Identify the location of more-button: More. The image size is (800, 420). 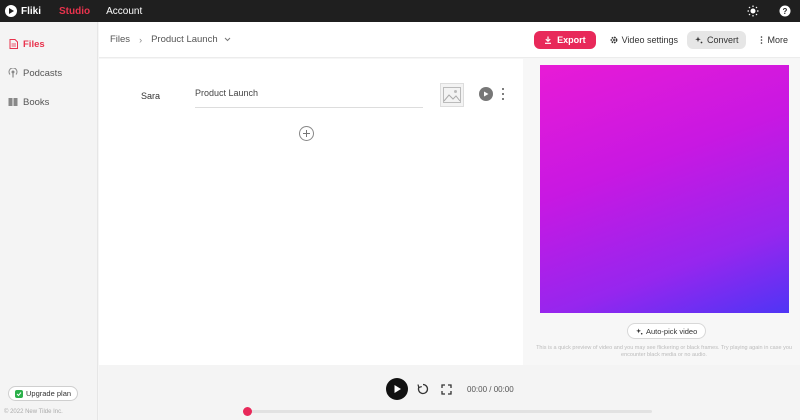
(774, 40).